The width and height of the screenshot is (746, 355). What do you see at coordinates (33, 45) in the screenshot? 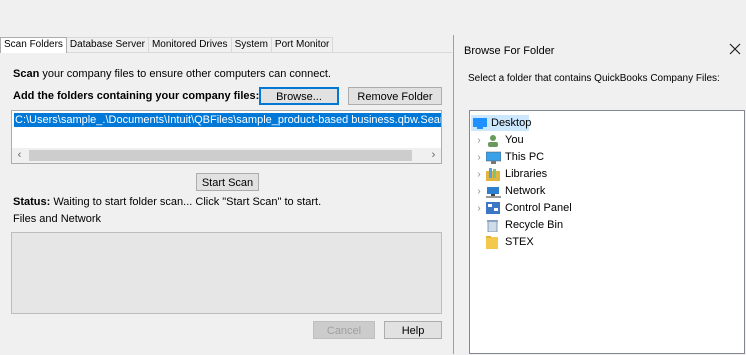
I see `tab-scan-folders: Scan Folders` at bounding box center [33, 45].